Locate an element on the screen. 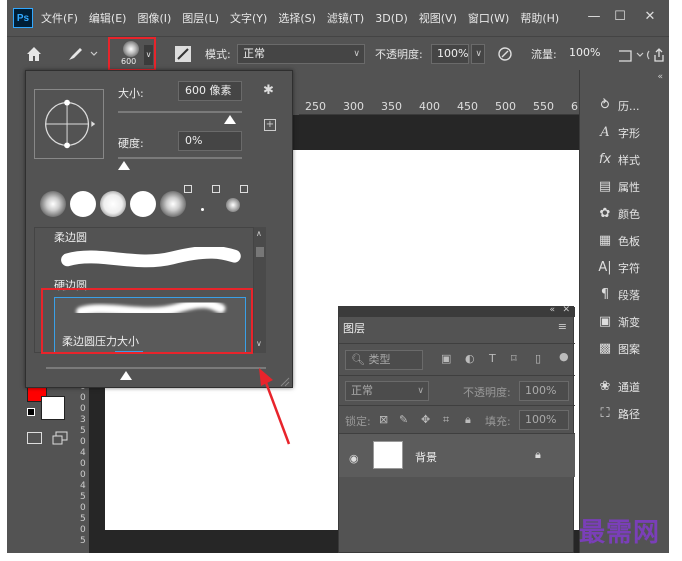 The width and height of the screenshot is (682, 561). menu-3d: 3D(D) is located at coordinates (391, 18).